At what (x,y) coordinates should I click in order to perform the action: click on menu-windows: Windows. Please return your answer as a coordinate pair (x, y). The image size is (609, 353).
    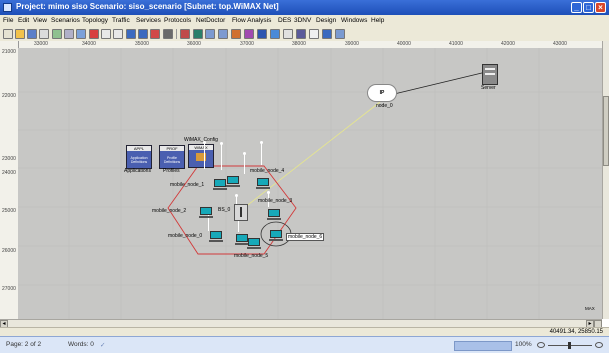
    Looking at the image, I should click on (354, 20).